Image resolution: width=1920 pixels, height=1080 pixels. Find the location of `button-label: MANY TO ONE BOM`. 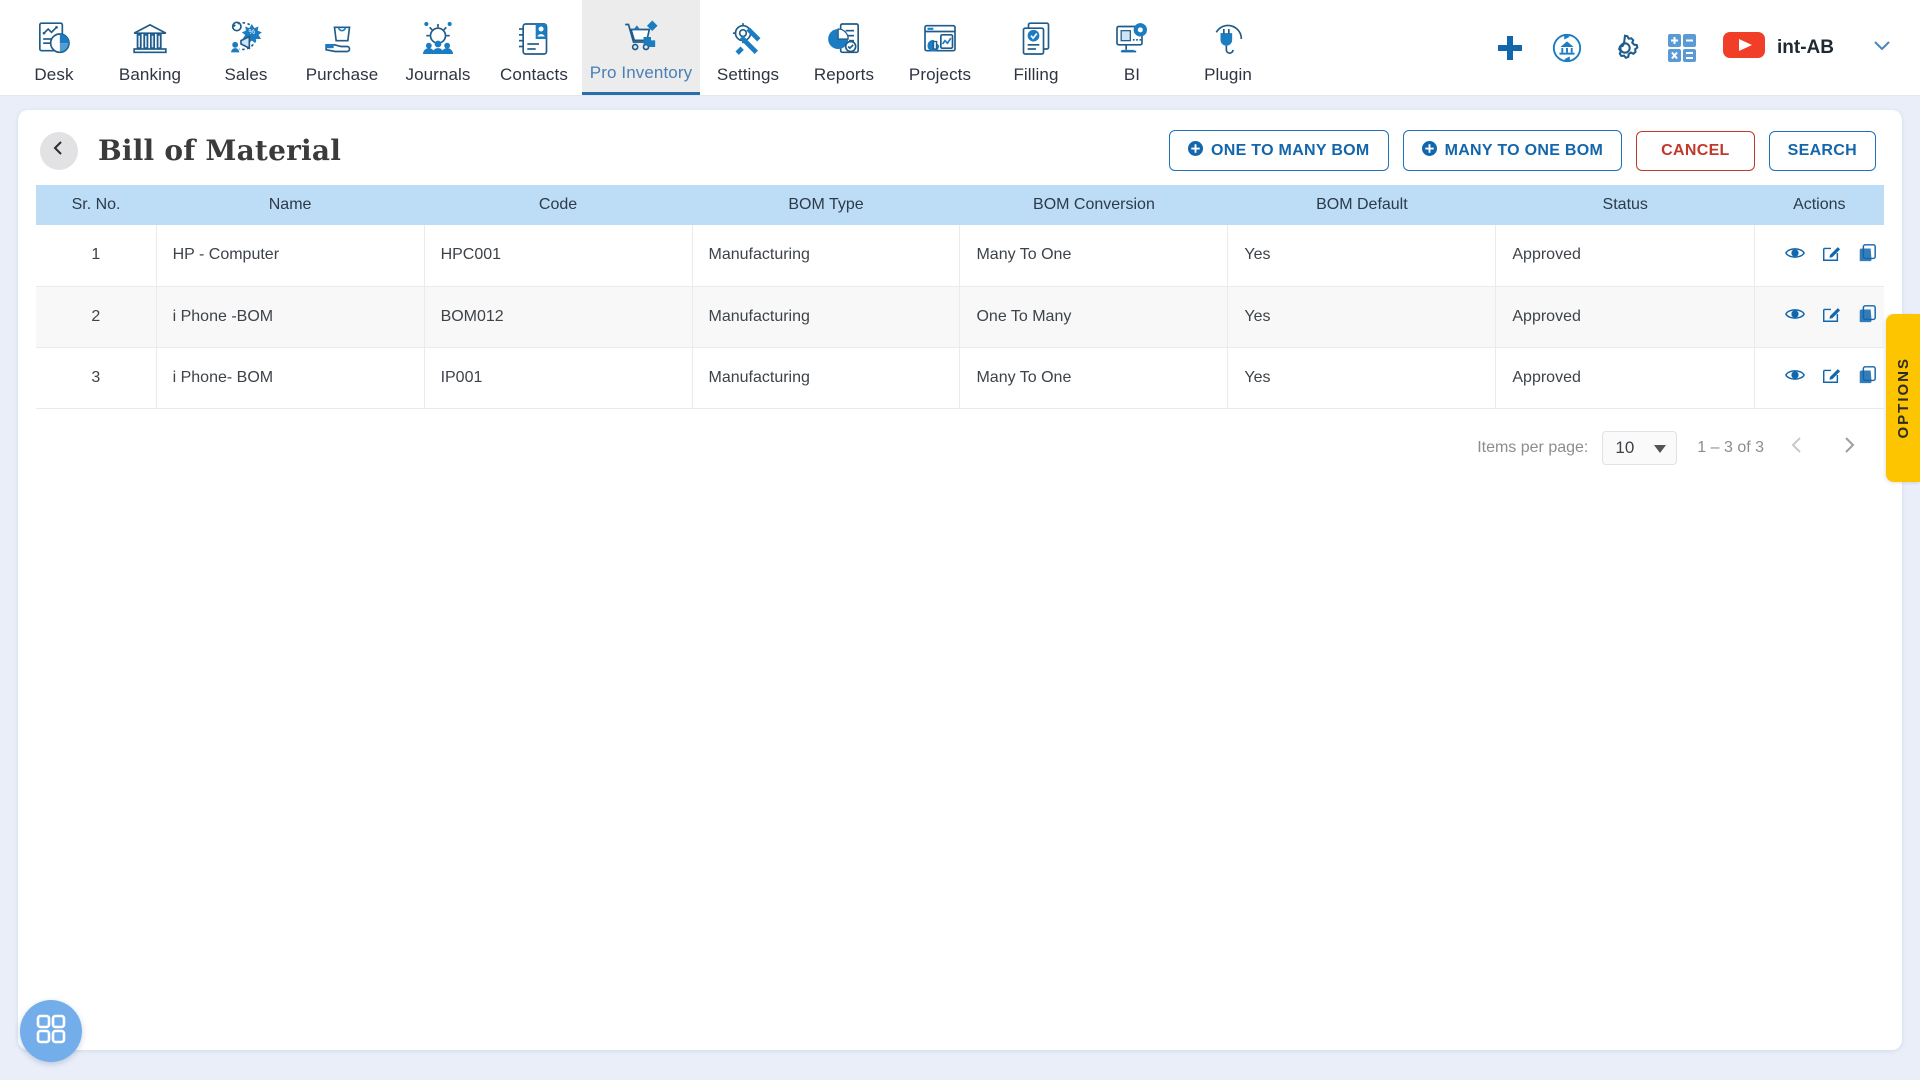

button-label: MANY TO ONE BOM is located at coordinates (1524, 150).